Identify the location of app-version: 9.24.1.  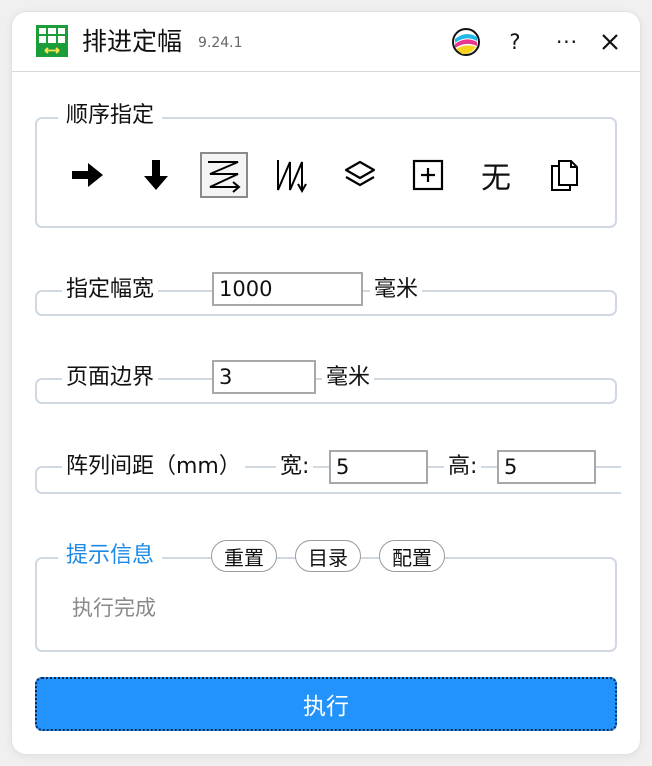
(220, 43).